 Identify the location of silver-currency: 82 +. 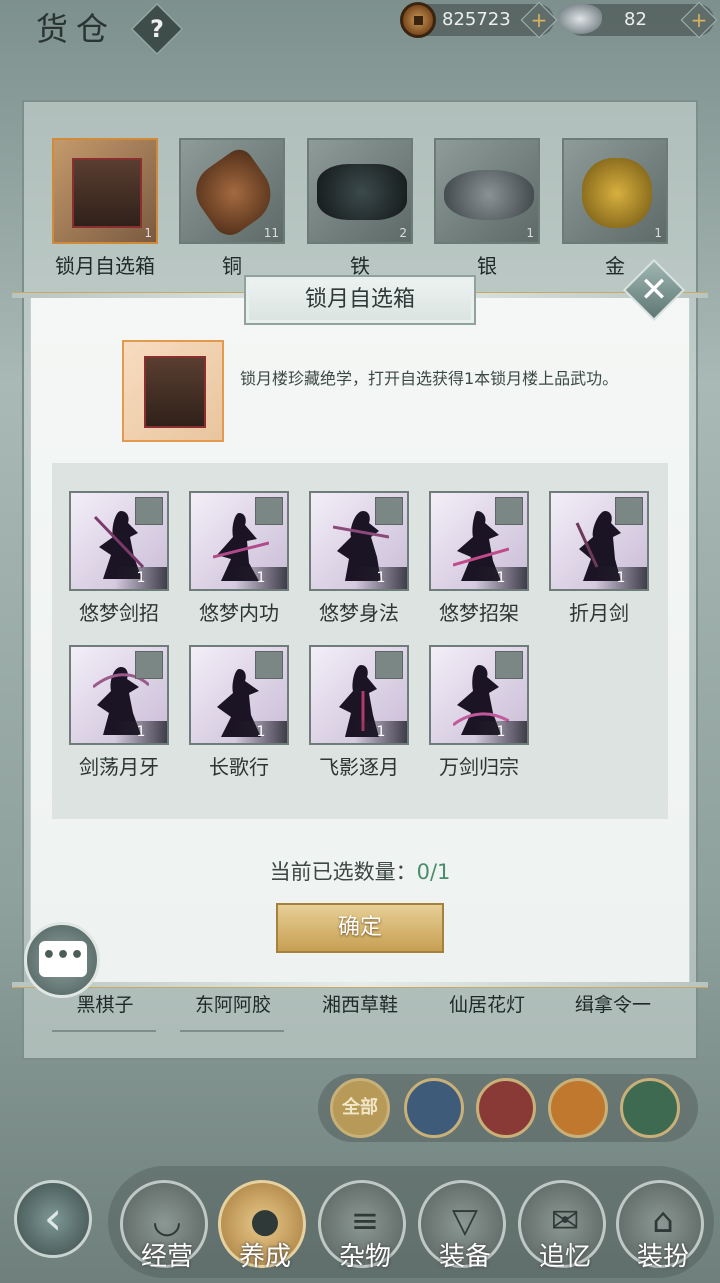
(638, 20).